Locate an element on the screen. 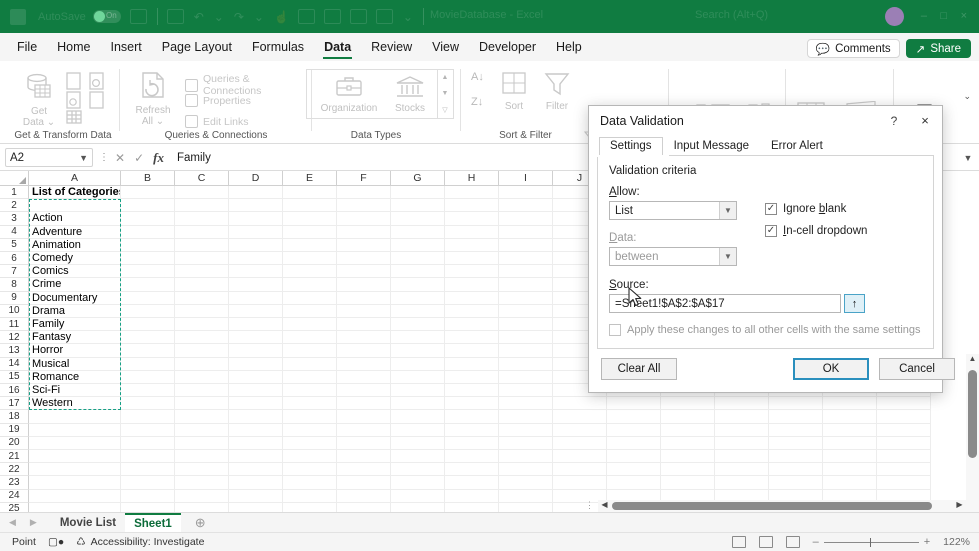 Image resolution: width=979 pixels, height=551 pixels. cell-H20 is located at coordinates (472, 443).